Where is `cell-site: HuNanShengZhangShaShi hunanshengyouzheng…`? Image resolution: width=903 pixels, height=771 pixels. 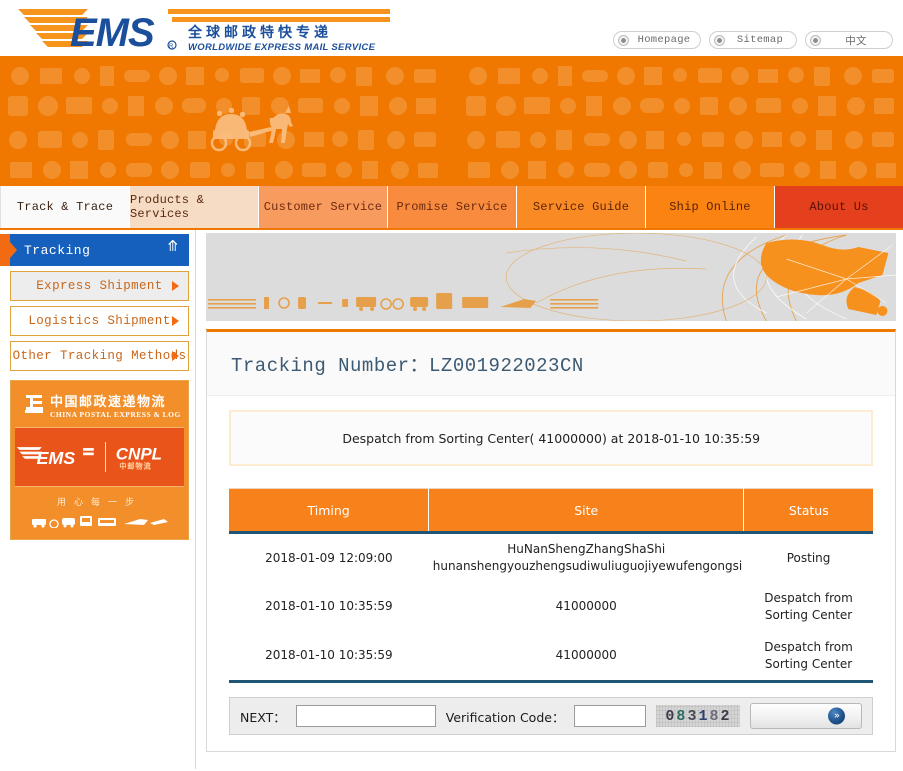
cell-site: HuNanShengZhangShaShi hunanshengyouzheng… is located at coordinates (586, 557).